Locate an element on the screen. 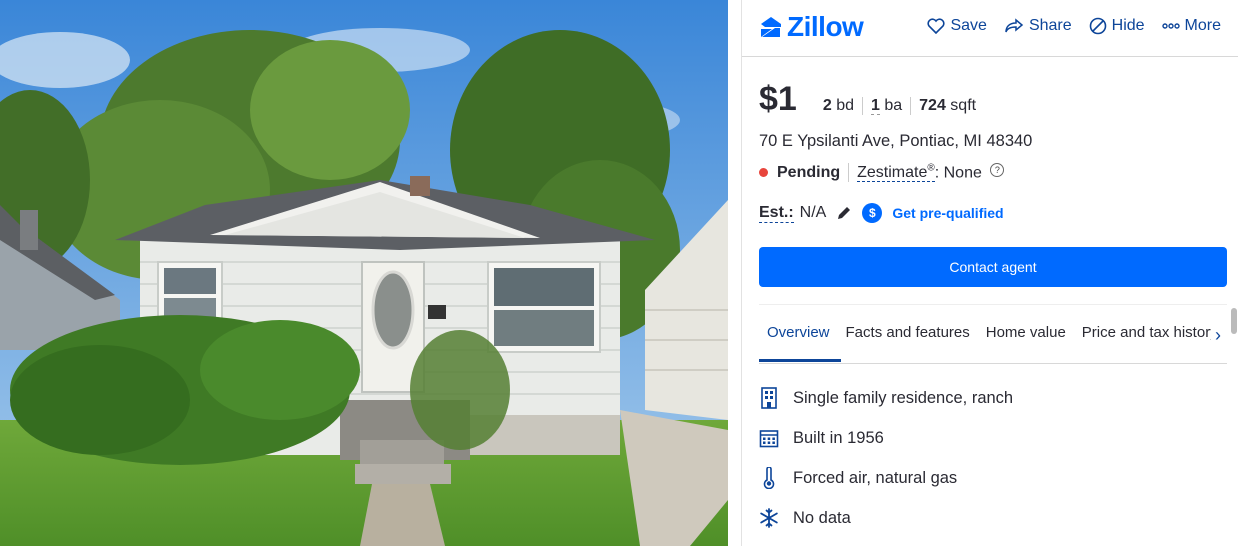 This screenshot has height=546, width=1238. zillow-house-icon is located at coordinates (771, 27).